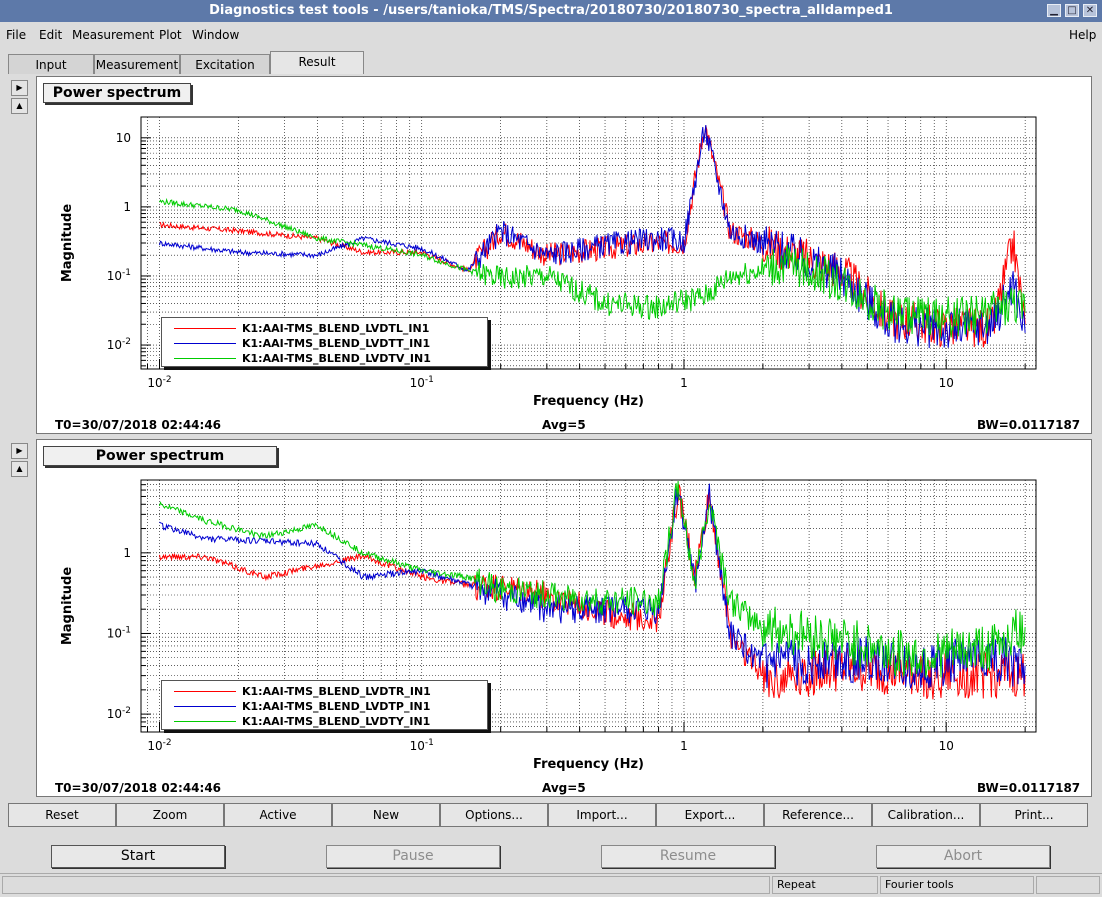 The width and height of the screenshot is (1102, 897). What do you see at coordinates (1082, 35) in the screenshot?
I see `menu-help: Help` at bounding box center [1082, 35].